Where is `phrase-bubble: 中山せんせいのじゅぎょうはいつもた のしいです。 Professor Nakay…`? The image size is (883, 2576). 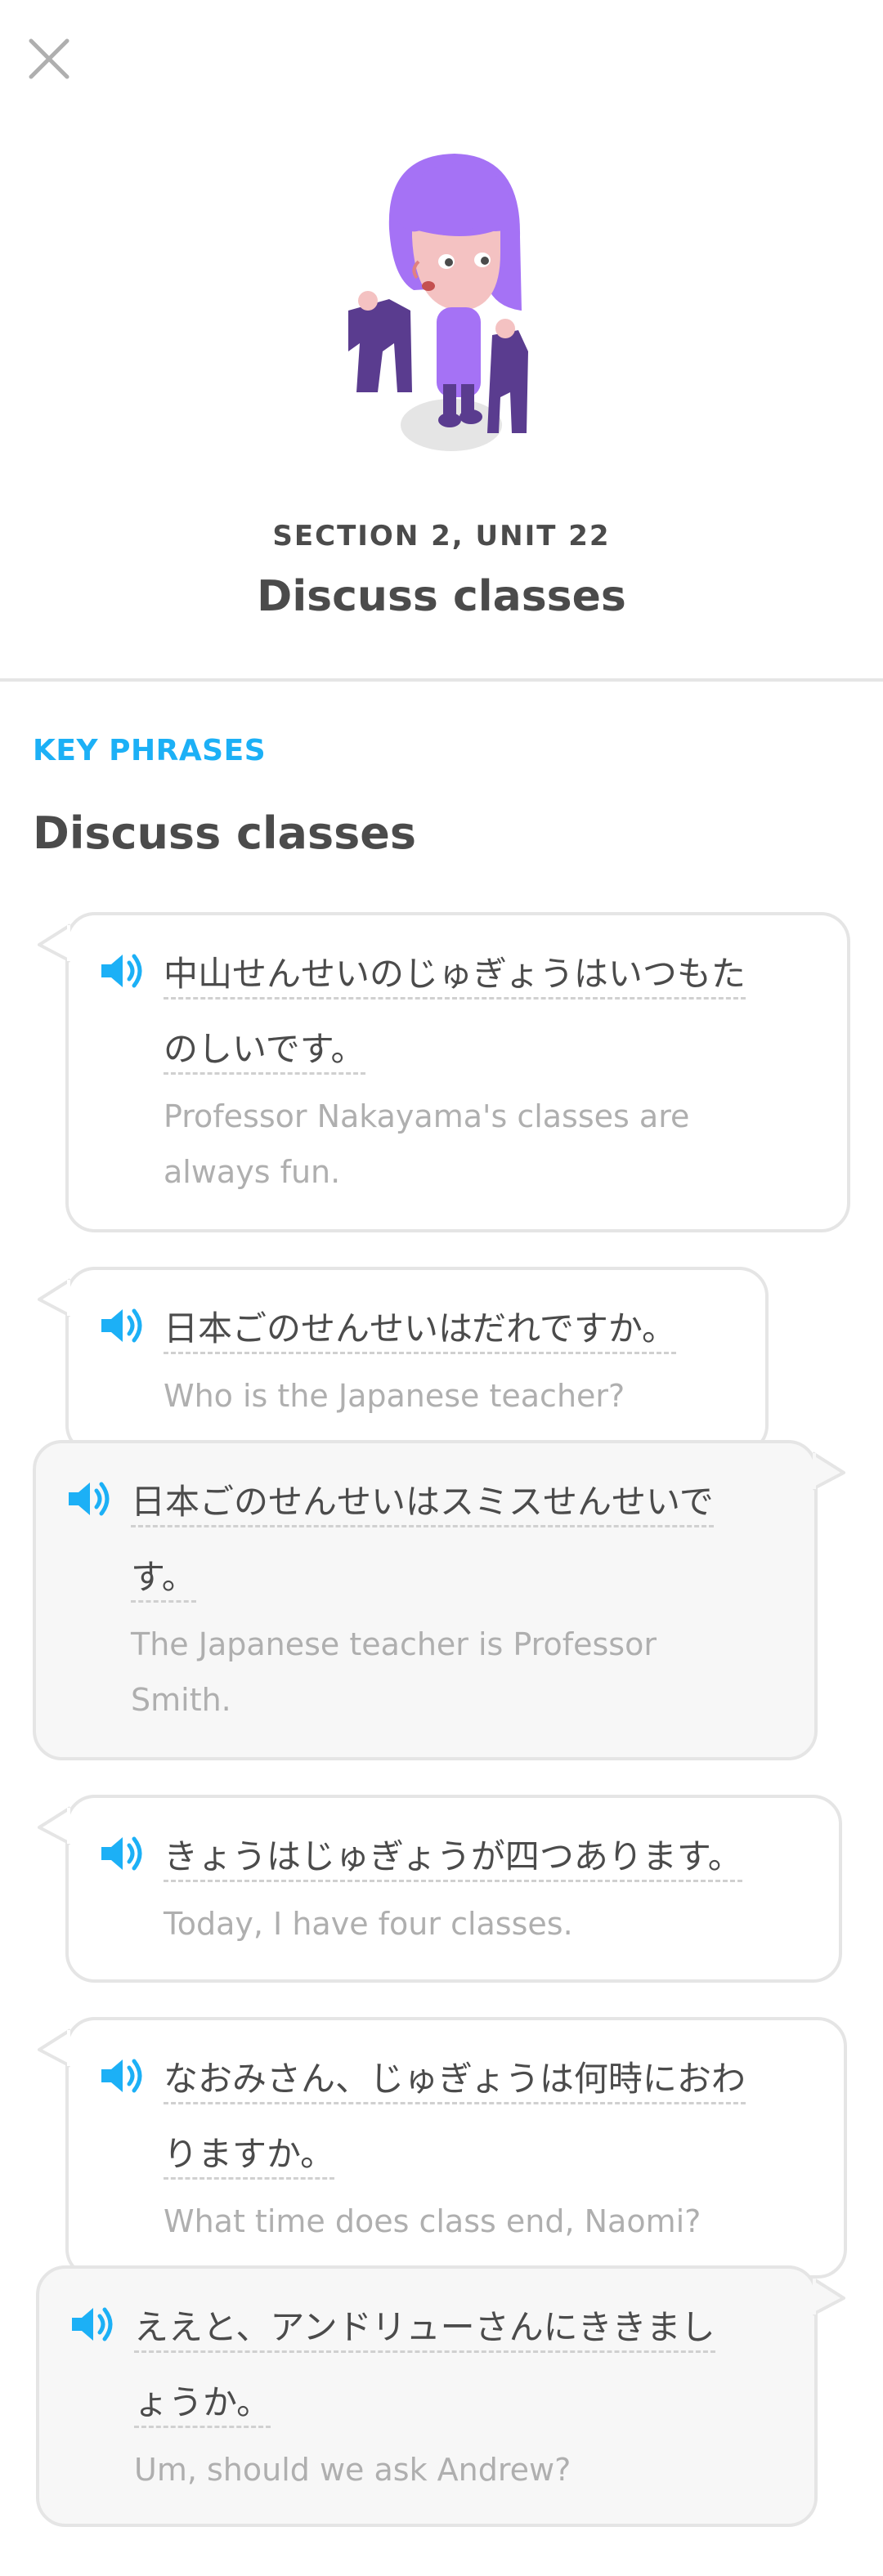
phrase-bubble: 中山せんせいのじゅぎょうはいつもた のしいです。 Professor Nakay… is located at coordinates (444, 1072).